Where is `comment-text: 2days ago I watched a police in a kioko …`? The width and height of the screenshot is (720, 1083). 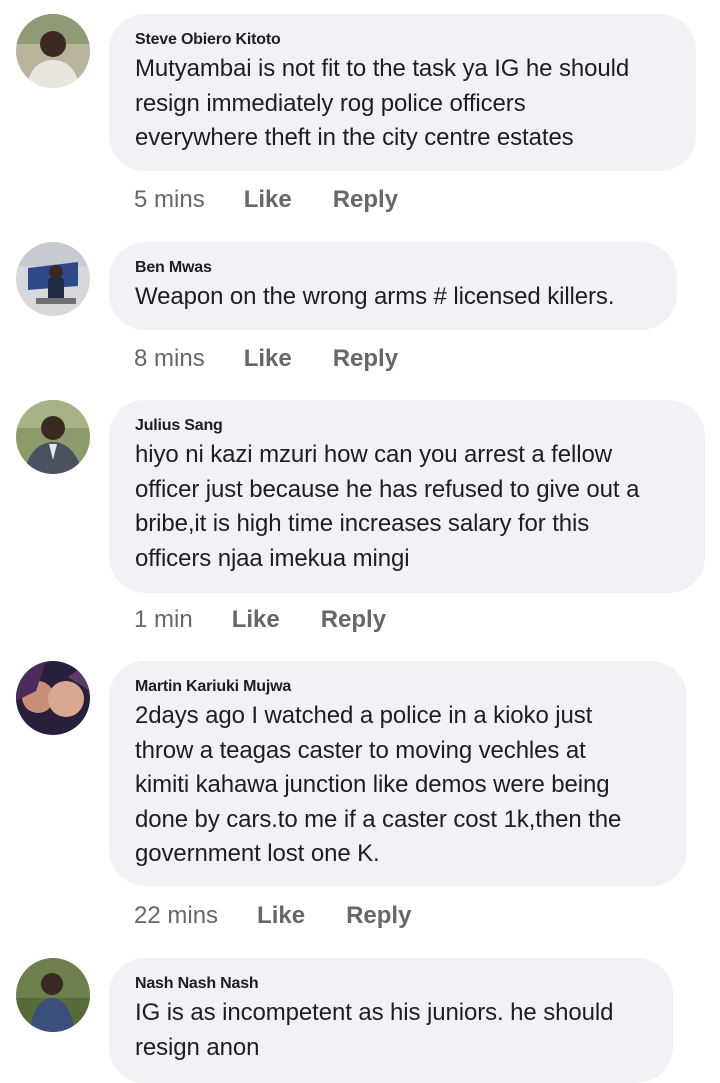 comment-text: 2days ago I watched a police in a kioko … is located at coordinates (378, 784).